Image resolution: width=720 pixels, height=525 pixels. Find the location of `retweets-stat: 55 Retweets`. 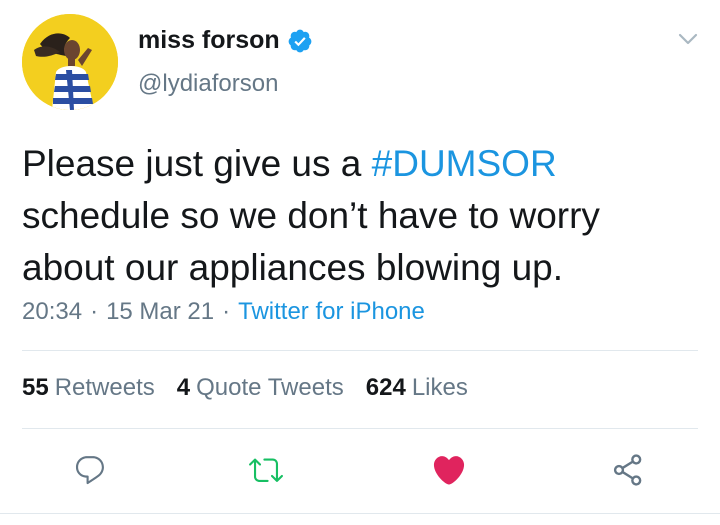

retweets-stat: 55 Retweets is located at coordinates (88, 388).